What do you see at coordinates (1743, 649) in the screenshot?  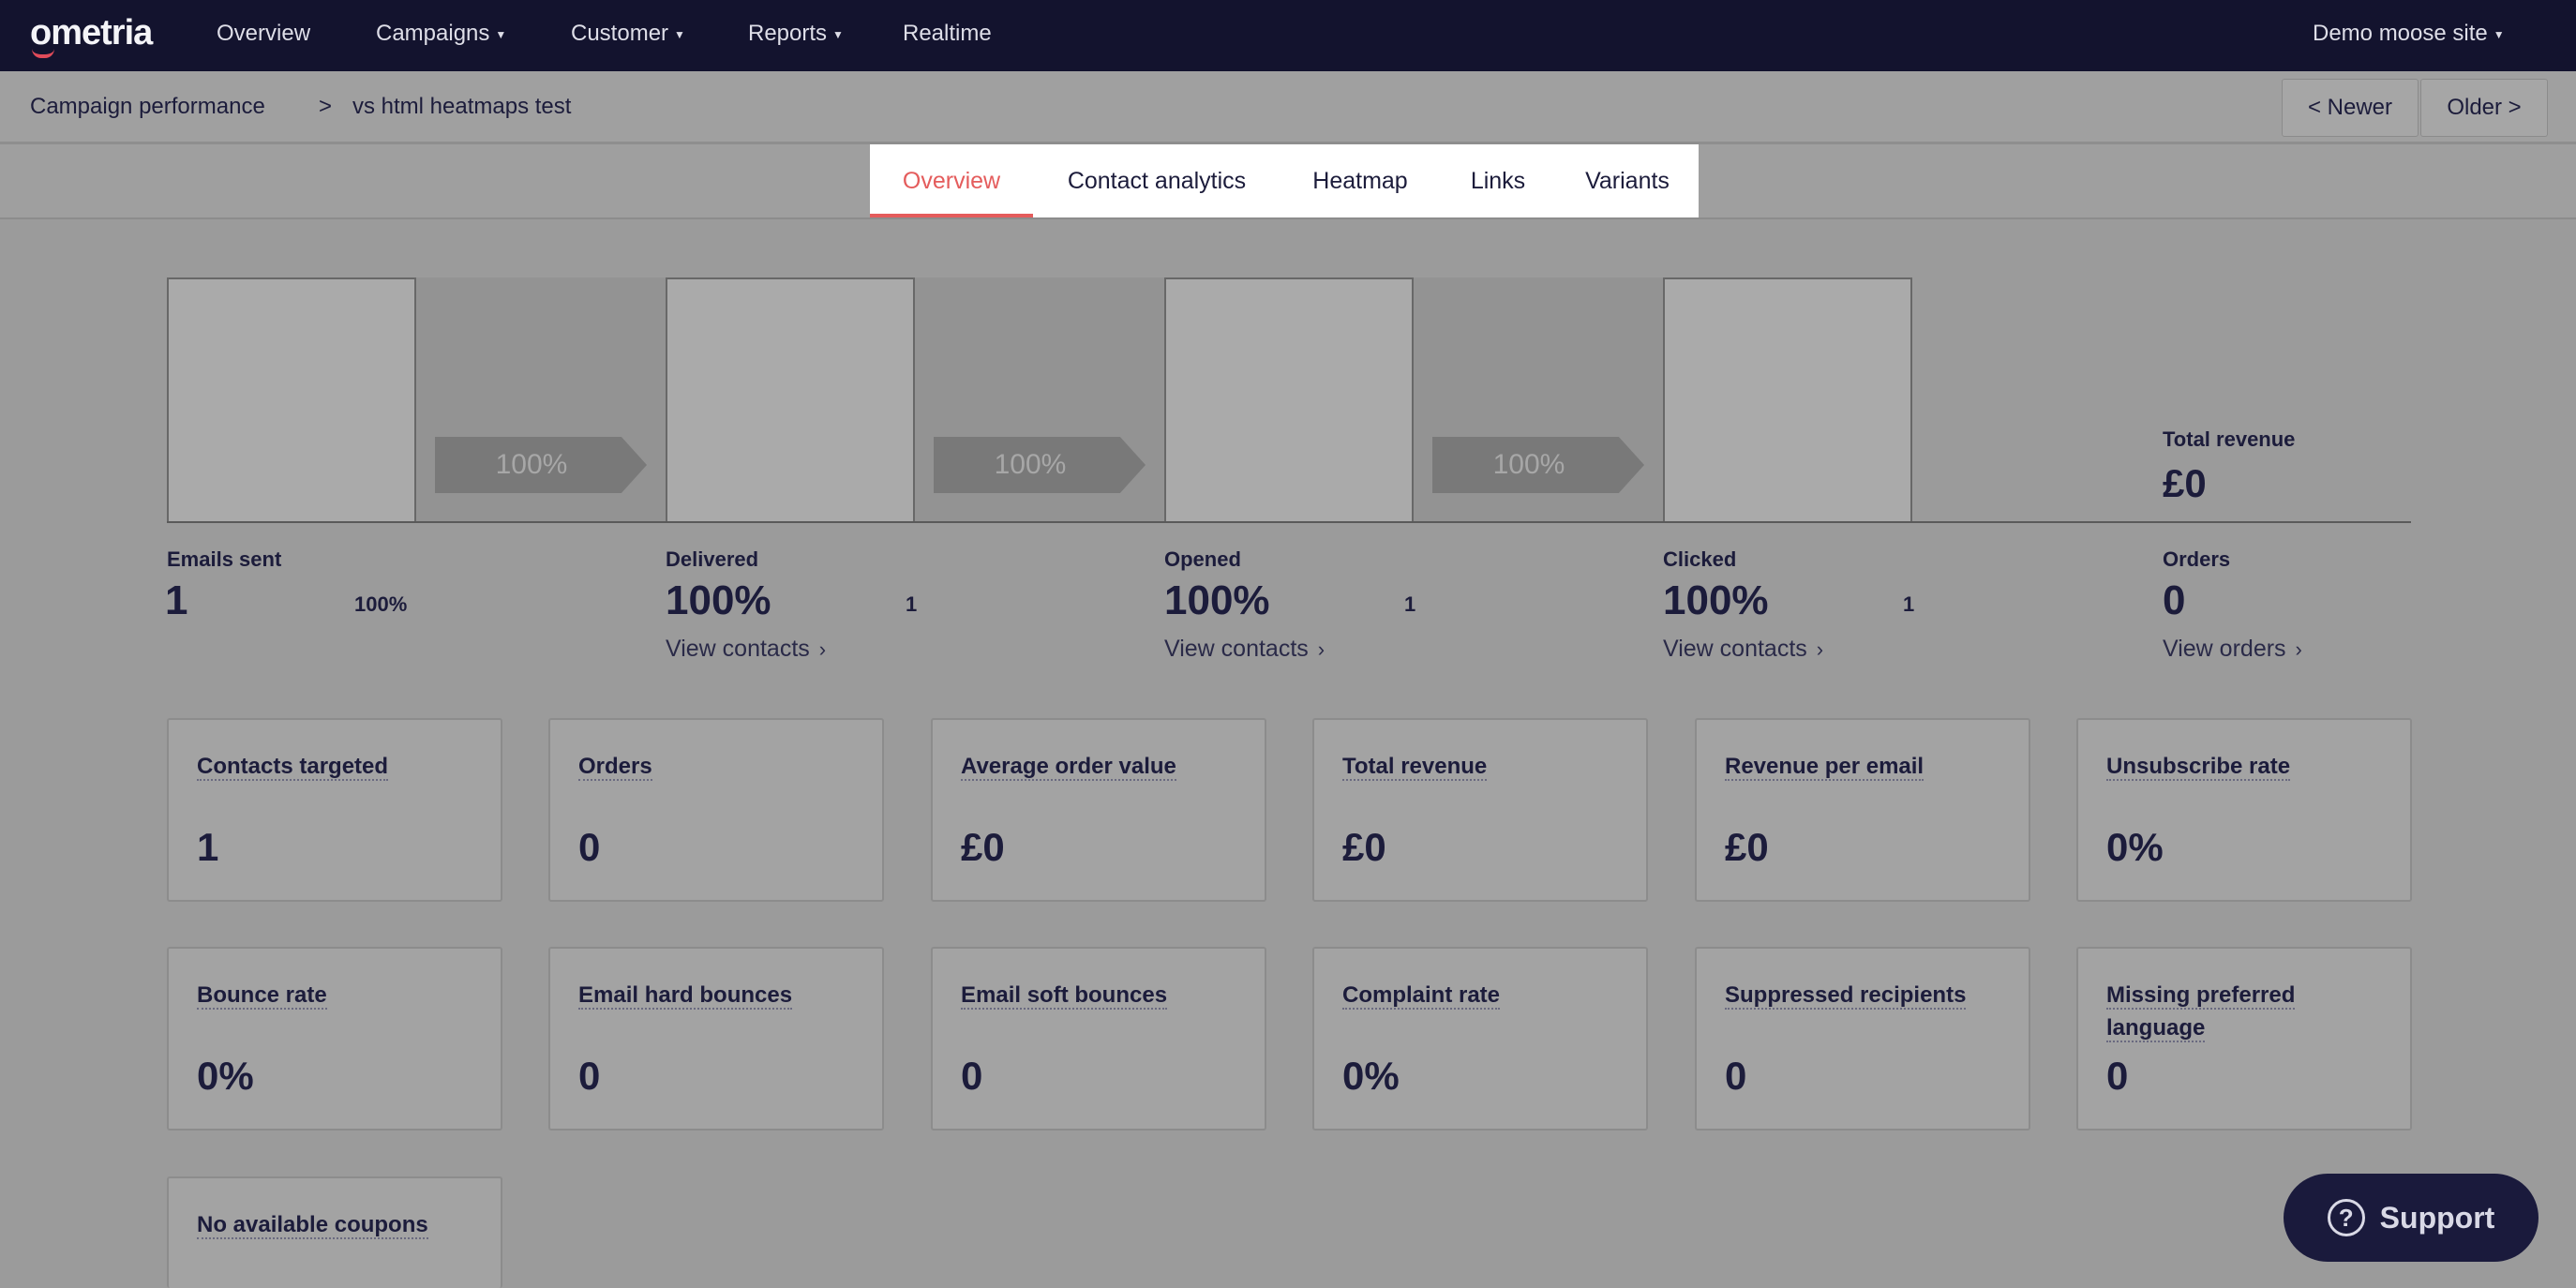 I see `clicked-view-contacts-link: View contacts ›` at bounding box center [1743, 649].